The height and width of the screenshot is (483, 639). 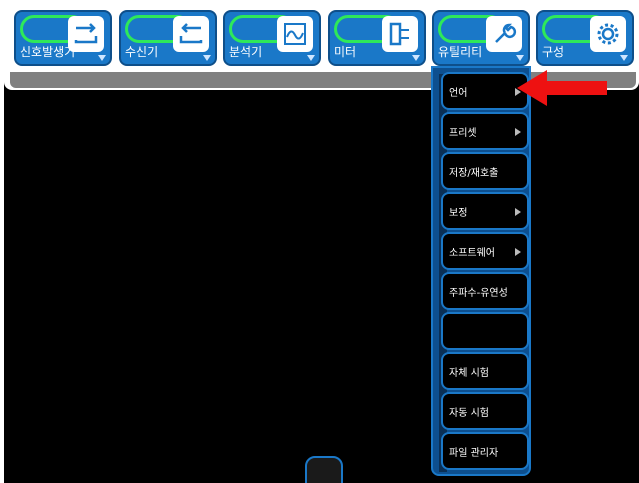 What do you see at coordinates (469, 413) in the screenshot?
I see `menu-item-label: 자동 시험` at bounding box center [469, 413].